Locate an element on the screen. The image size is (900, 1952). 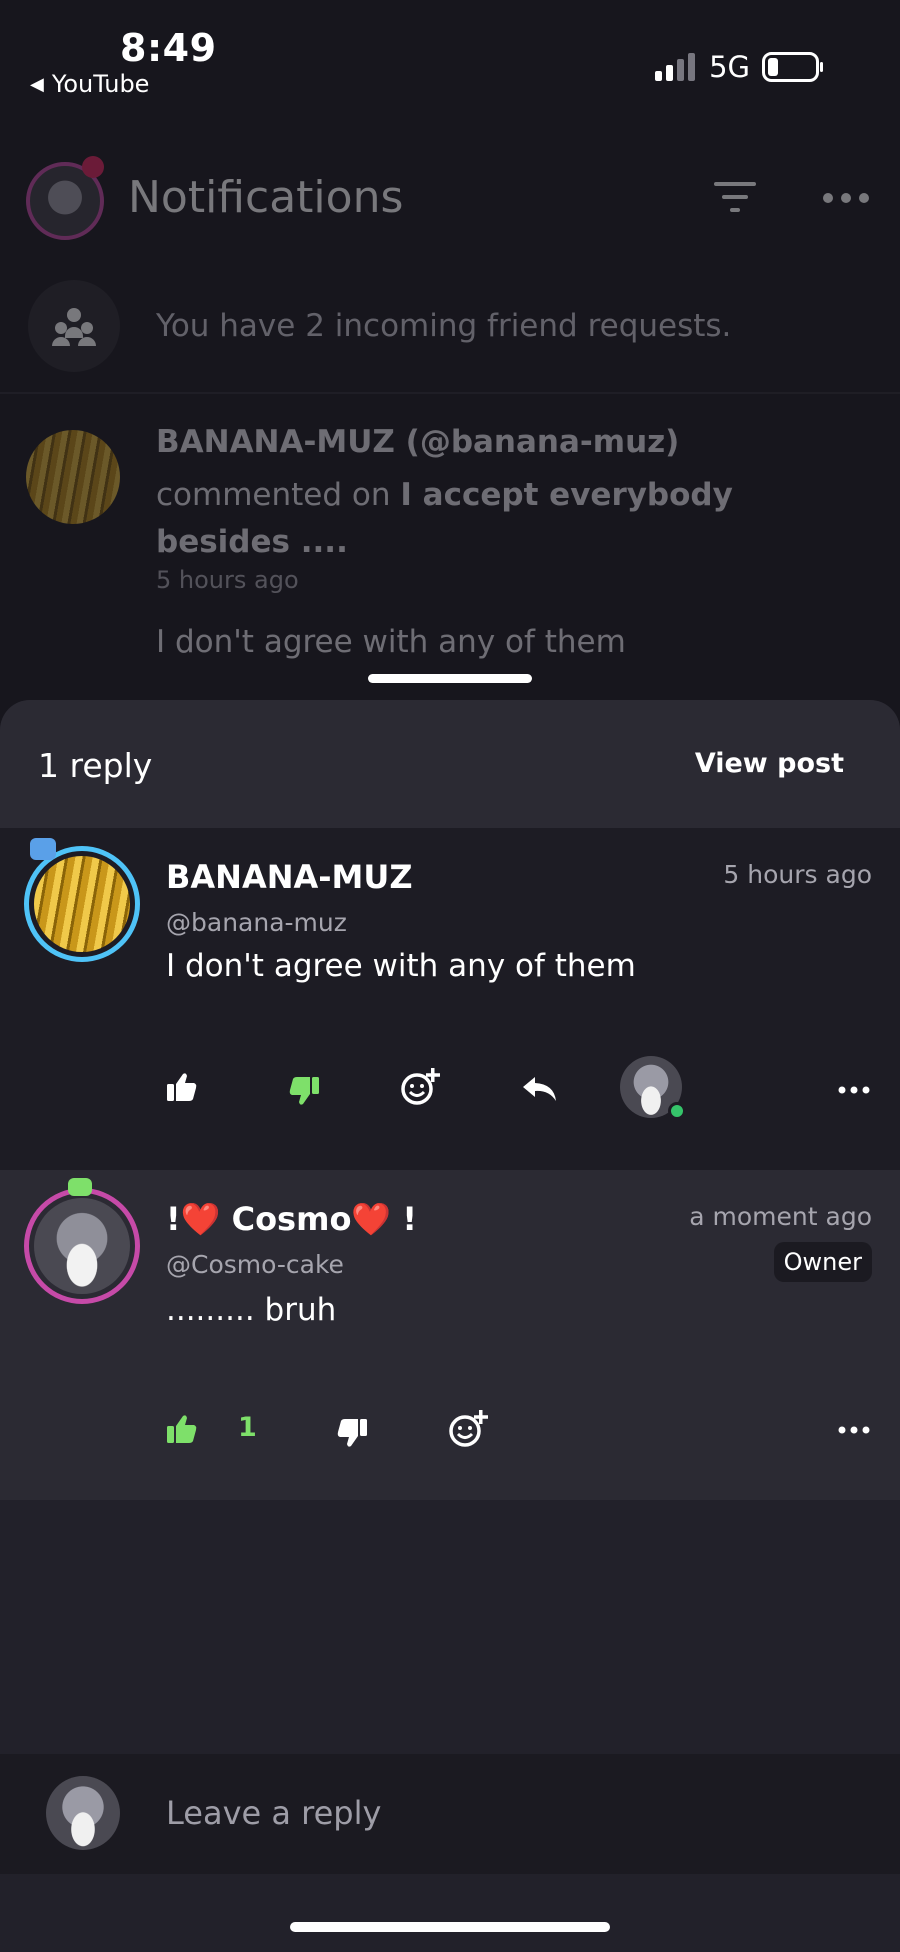
filter-icon is located at coordinates (735, 197).